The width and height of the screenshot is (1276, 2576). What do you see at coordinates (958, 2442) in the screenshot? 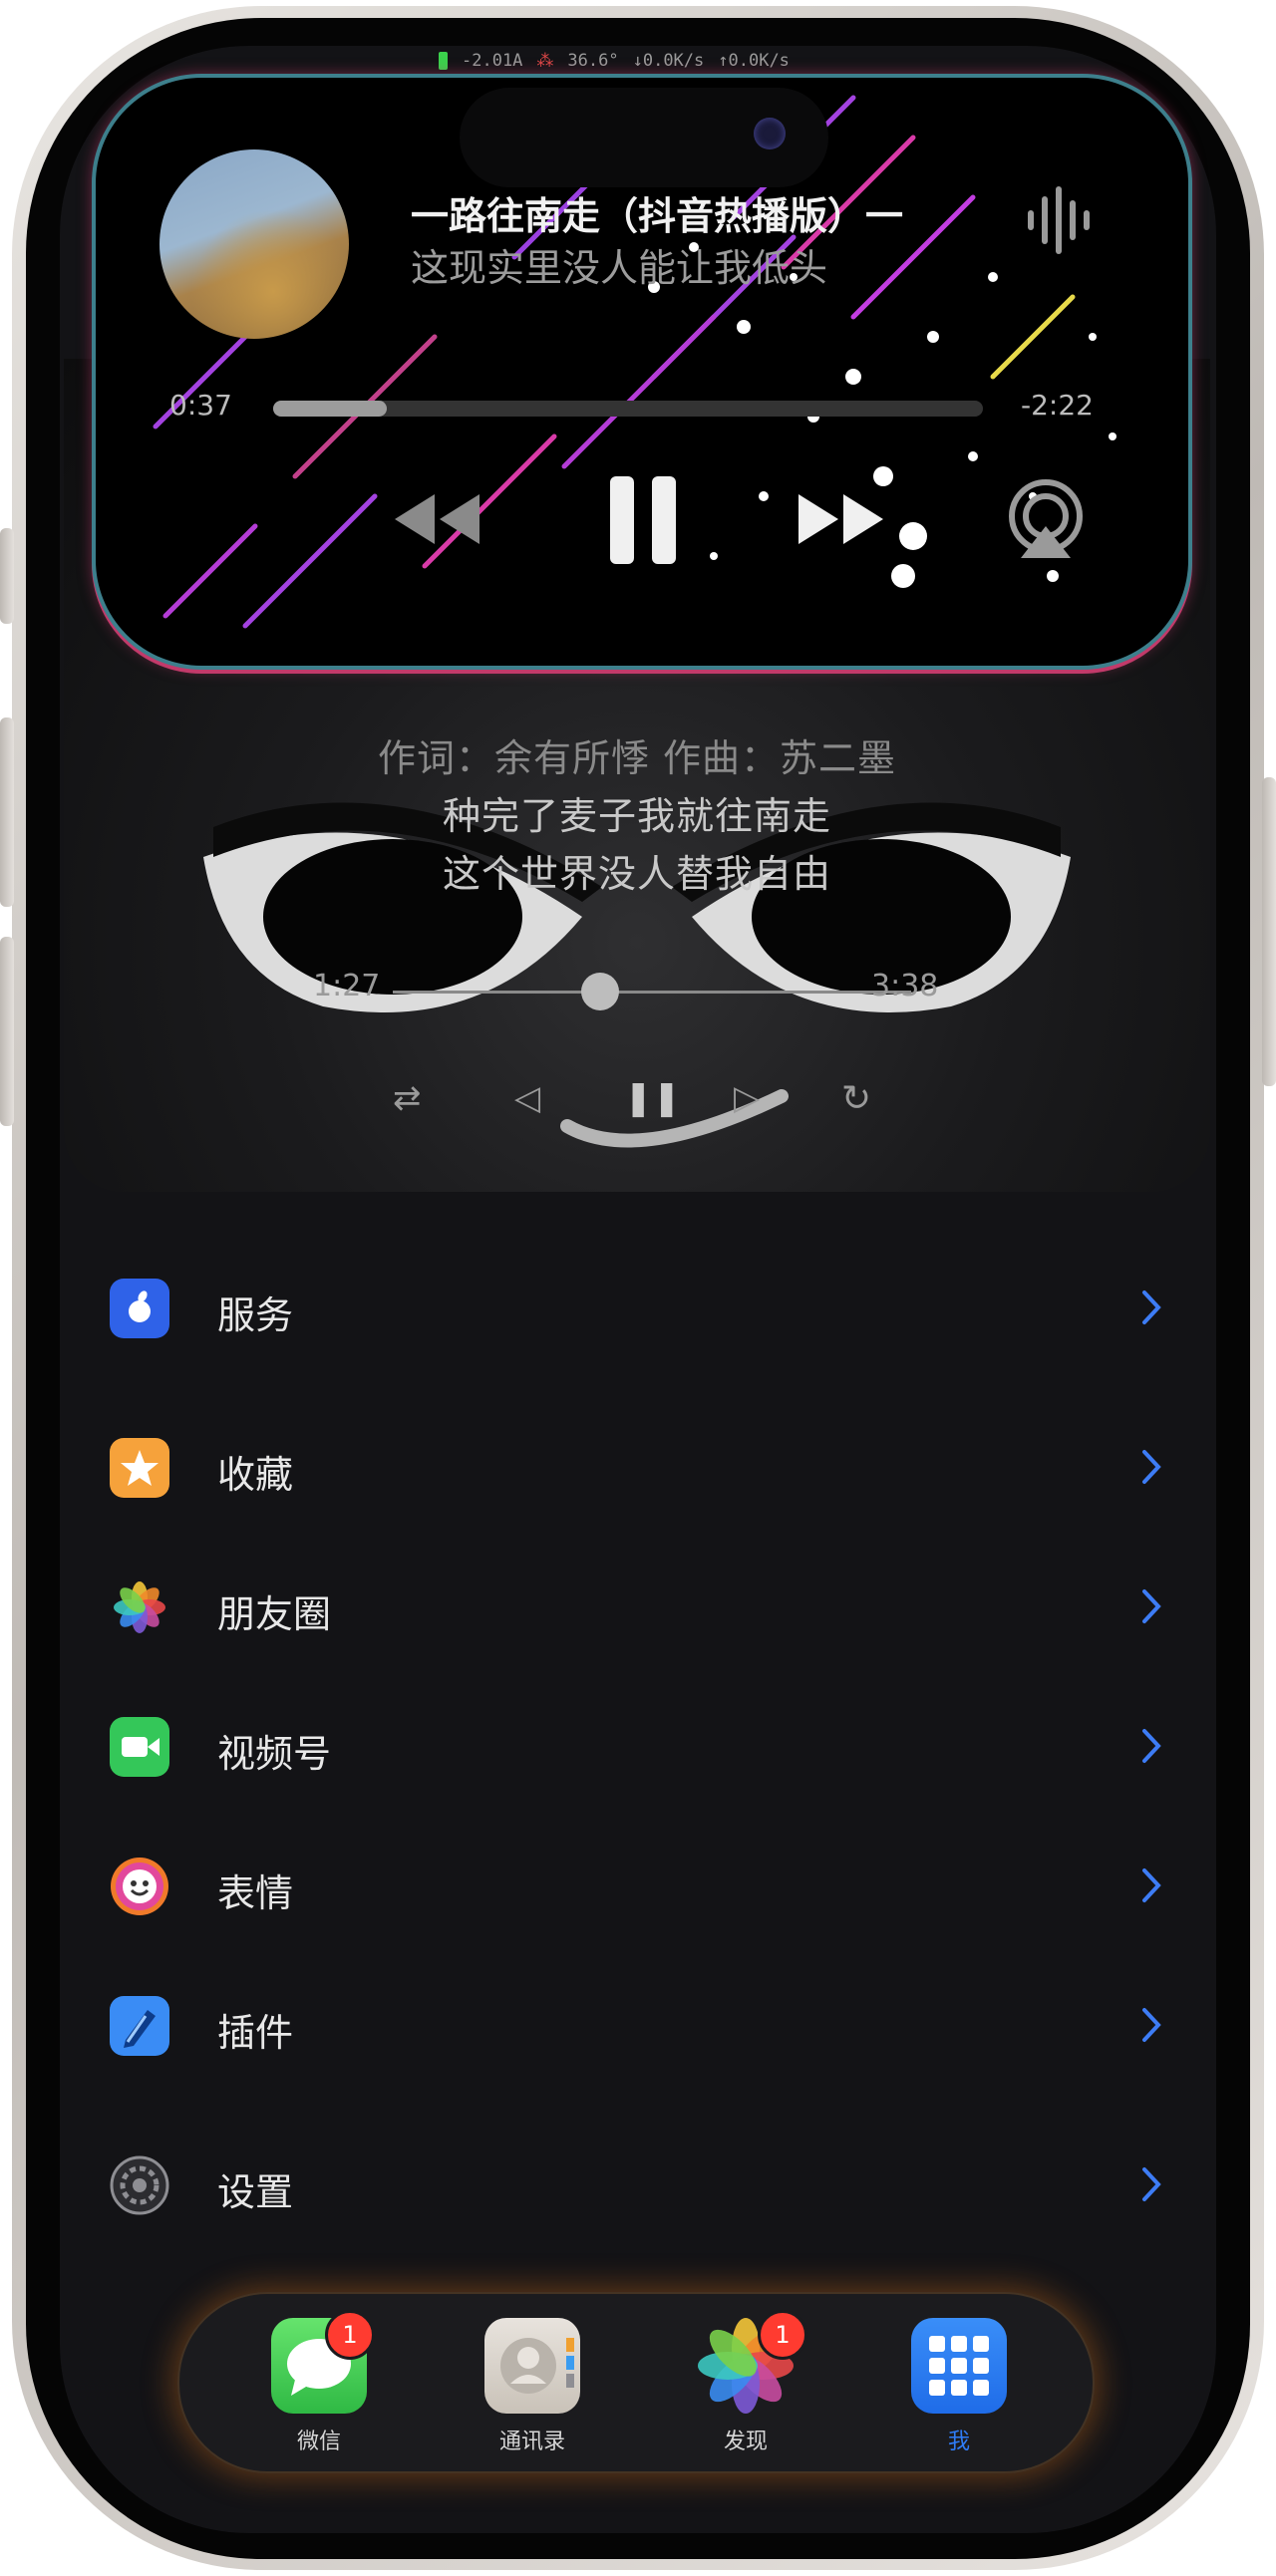
I see `tab-me-label: 我` at bounding box center [958, 2442].